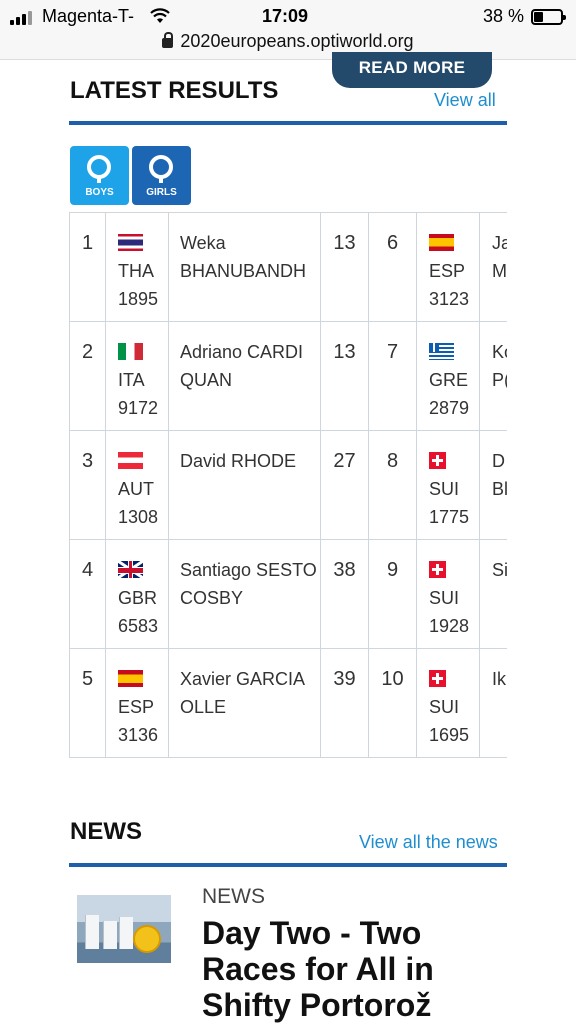  Describe the element at coordinates (499, 352) in the screenshot. I see `sailor-name: Ko` at that location.